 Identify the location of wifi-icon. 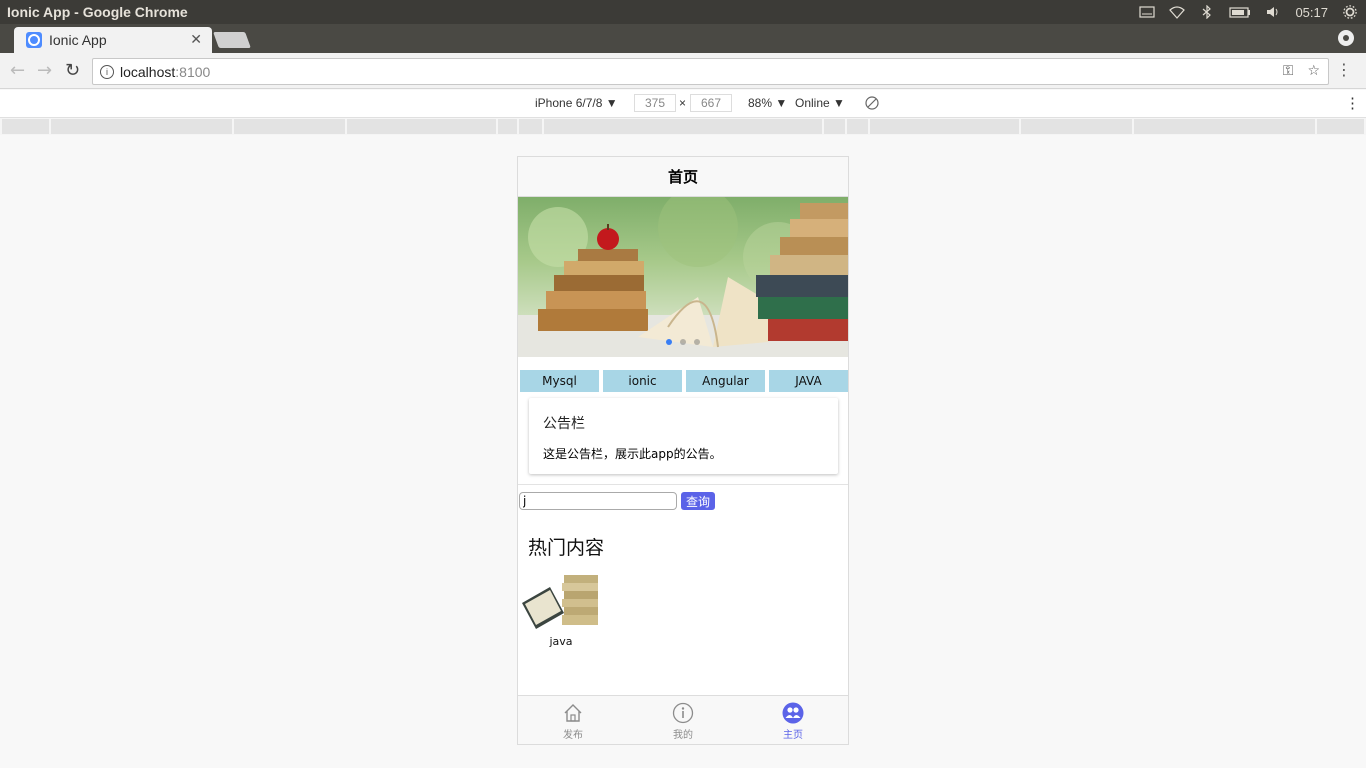
(1177, 12).